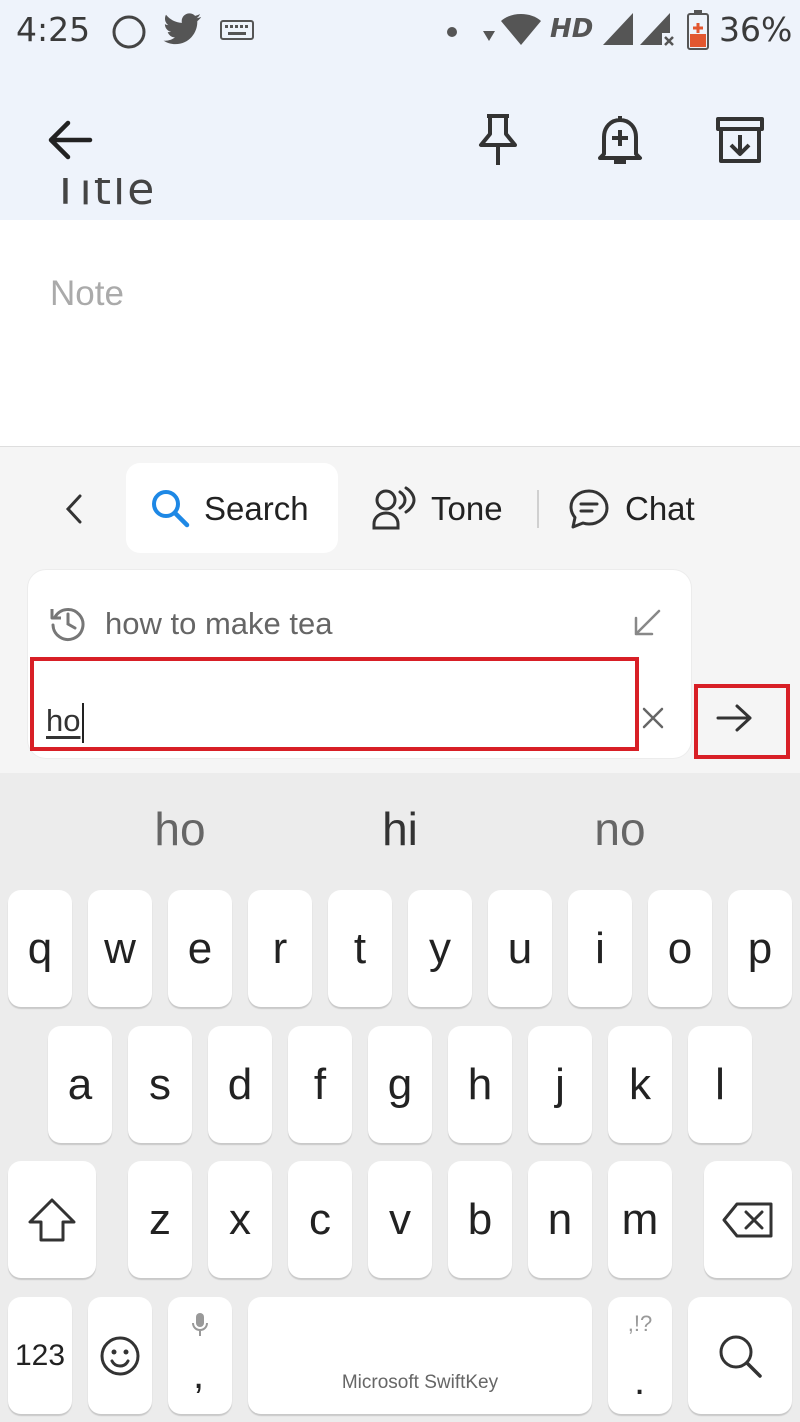 The image size is (800, 1422). Describe the element at coordinates (760, 948) in the screenshot. I see `key-p: p` at that location.